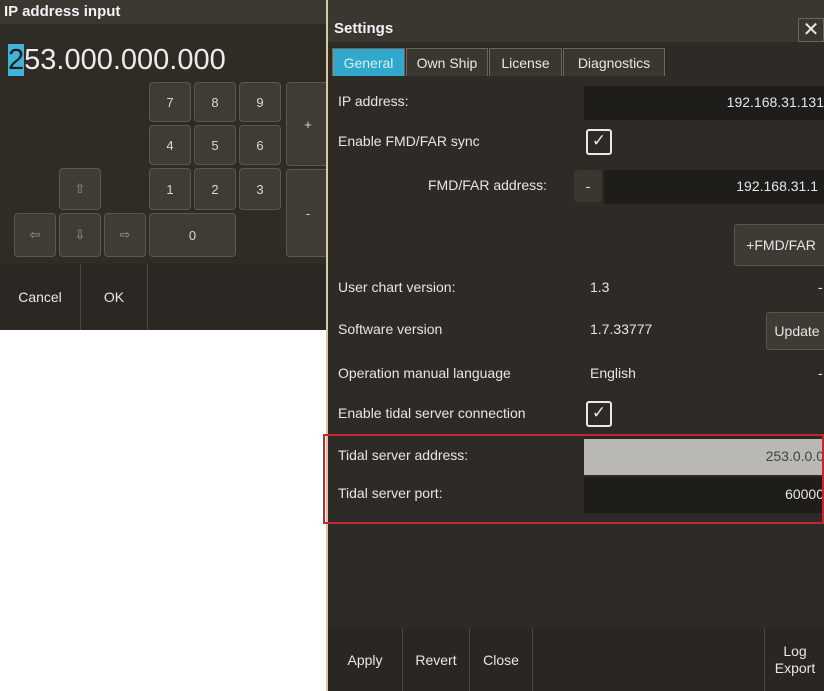  I want to click on key-1: 1, so click(170, 189).